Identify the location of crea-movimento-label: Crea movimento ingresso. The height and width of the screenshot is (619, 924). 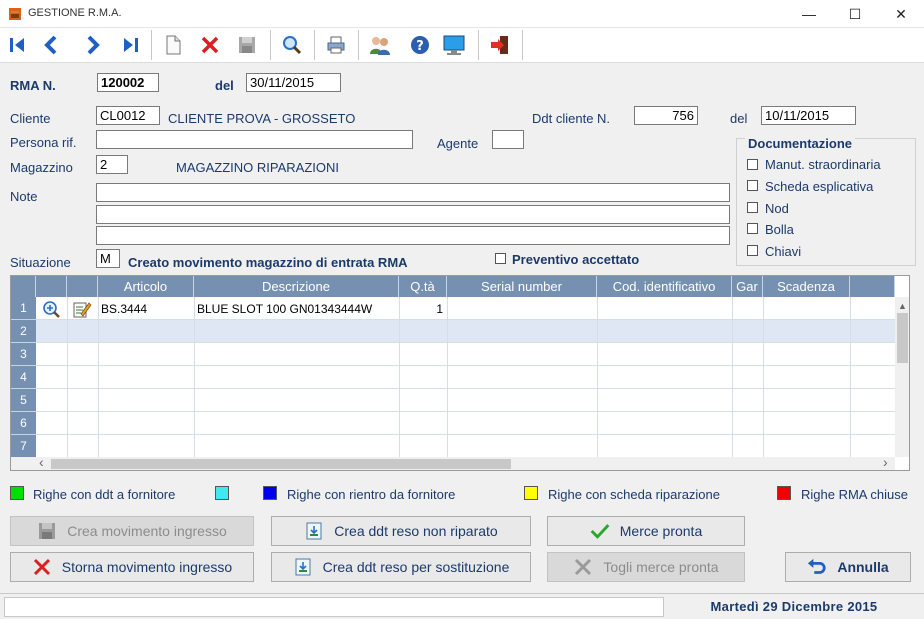
(147, 531).